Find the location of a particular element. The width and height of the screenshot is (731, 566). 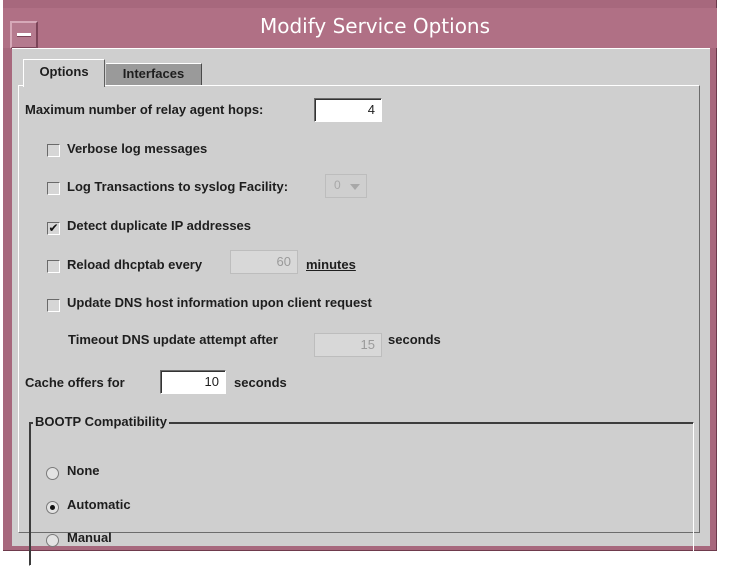

cache-unit-label: seconds is located at coordinates (260, 382).